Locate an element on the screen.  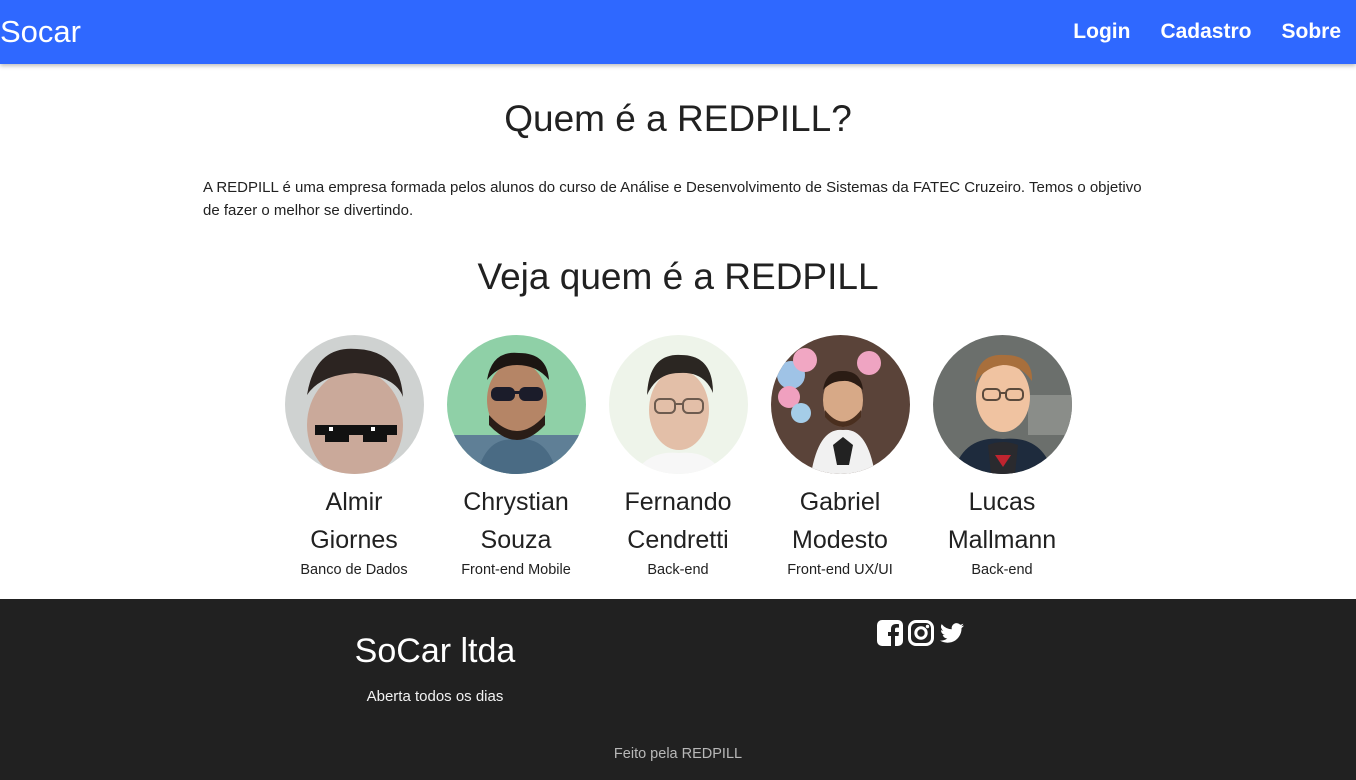
member-name: Chrystian Souza is located at coordinates (516, 521).